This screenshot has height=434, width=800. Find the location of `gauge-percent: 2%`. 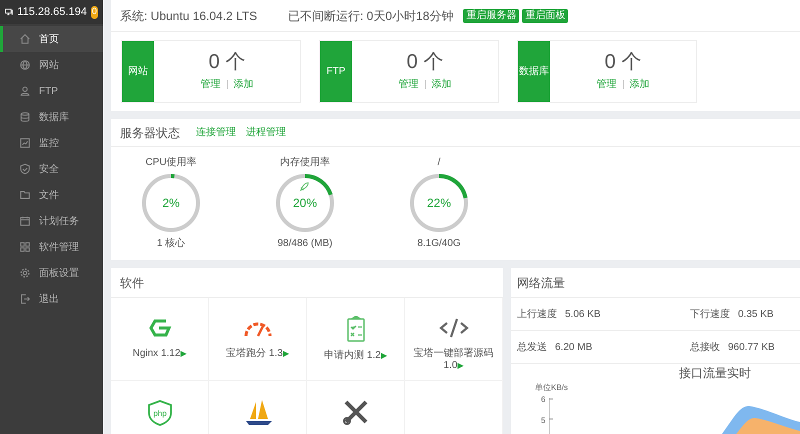

gauge-percent: 2% is located at coordinates (171, 203).